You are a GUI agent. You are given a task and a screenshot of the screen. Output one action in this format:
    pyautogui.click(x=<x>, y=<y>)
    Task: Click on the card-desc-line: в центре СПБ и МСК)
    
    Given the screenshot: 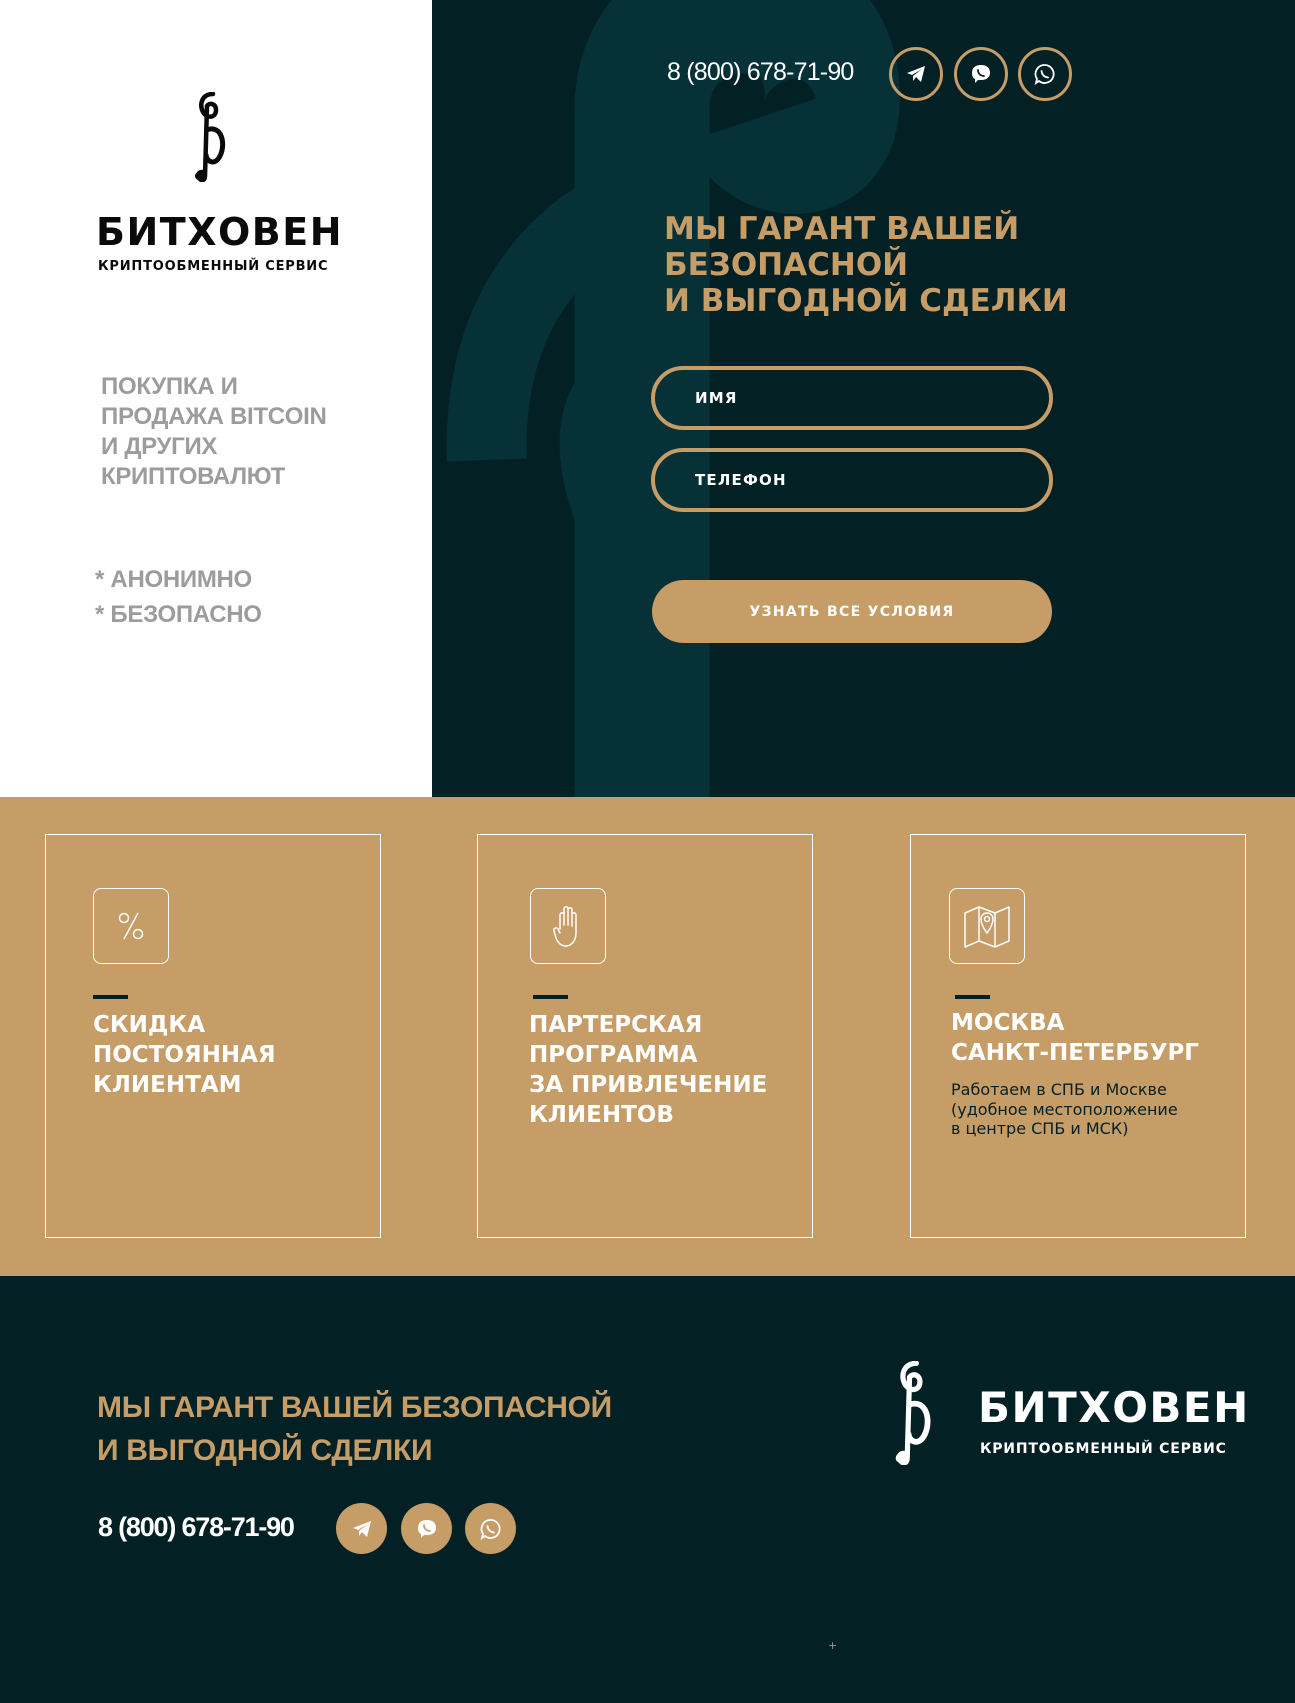 What is the action you would take?
    pyautogui.click(x=1040, y=1128)
    